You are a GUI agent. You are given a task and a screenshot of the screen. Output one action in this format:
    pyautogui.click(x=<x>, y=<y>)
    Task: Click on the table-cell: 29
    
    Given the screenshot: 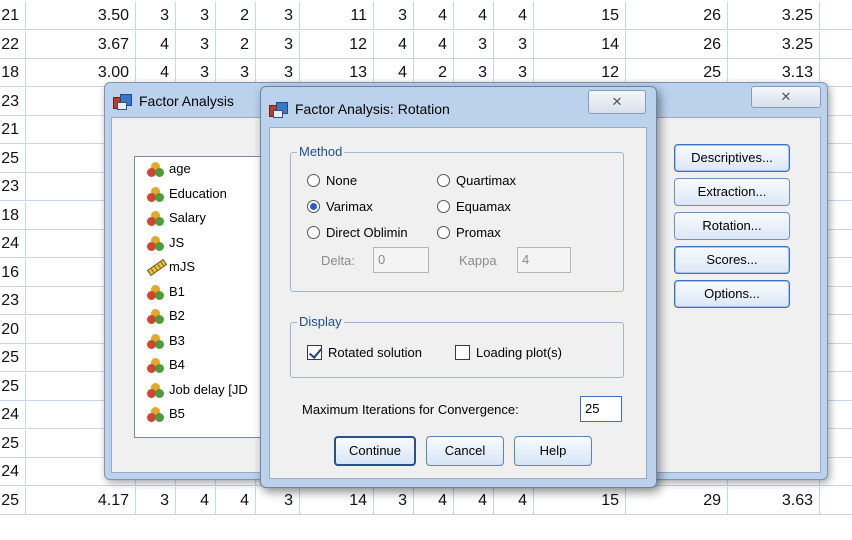 What is the action you would take?
    pyautogui.click(x=677, y=500)
    